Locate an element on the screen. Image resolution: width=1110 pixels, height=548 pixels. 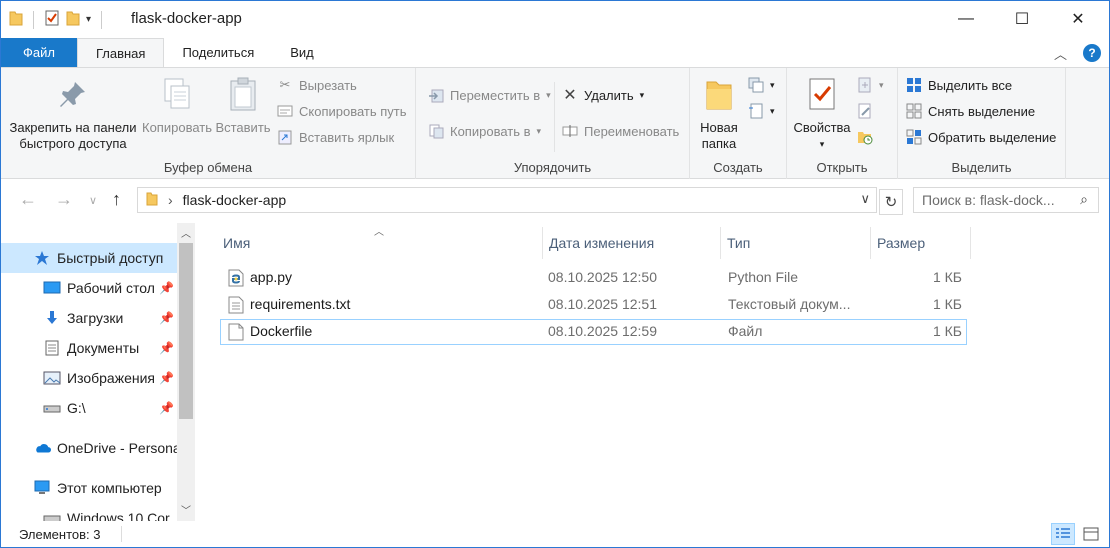
nav-label: Быстрый доступ is located at coordinates (110, 258).